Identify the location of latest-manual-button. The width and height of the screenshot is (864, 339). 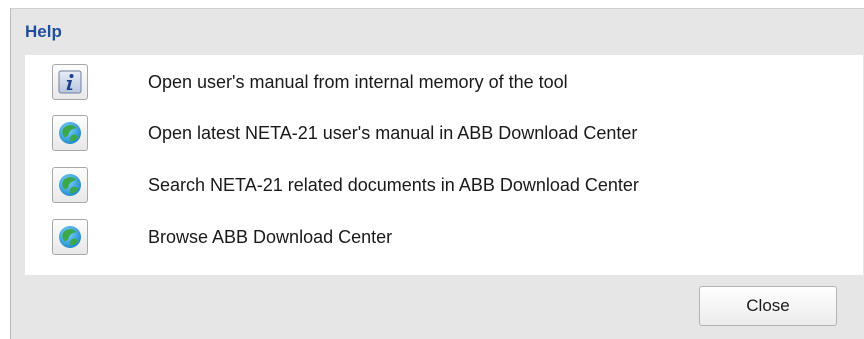
(70, 133).